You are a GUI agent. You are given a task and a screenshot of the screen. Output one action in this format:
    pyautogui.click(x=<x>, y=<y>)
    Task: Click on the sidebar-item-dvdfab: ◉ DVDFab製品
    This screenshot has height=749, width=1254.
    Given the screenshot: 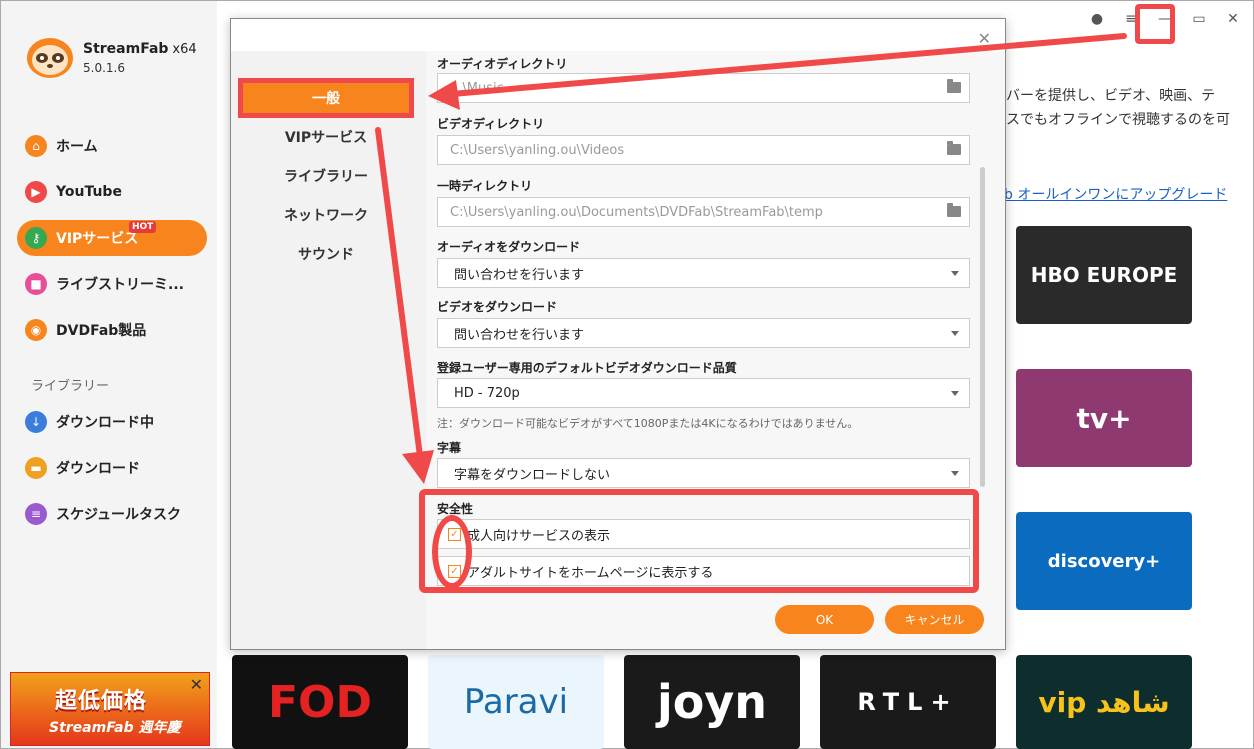 What is the action you would take?
    pyautogui.click(x=112, y=330)
    